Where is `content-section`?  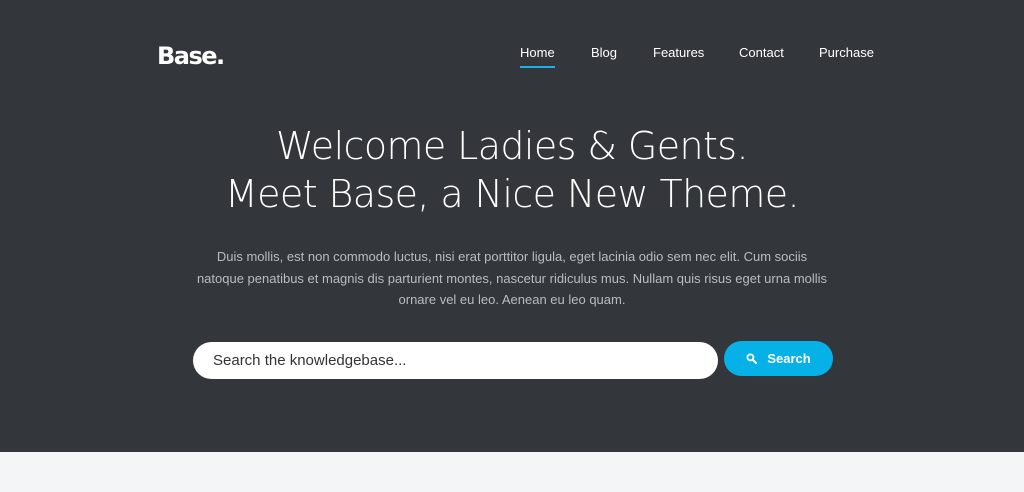 content-section is located at coordinates (512, 472).